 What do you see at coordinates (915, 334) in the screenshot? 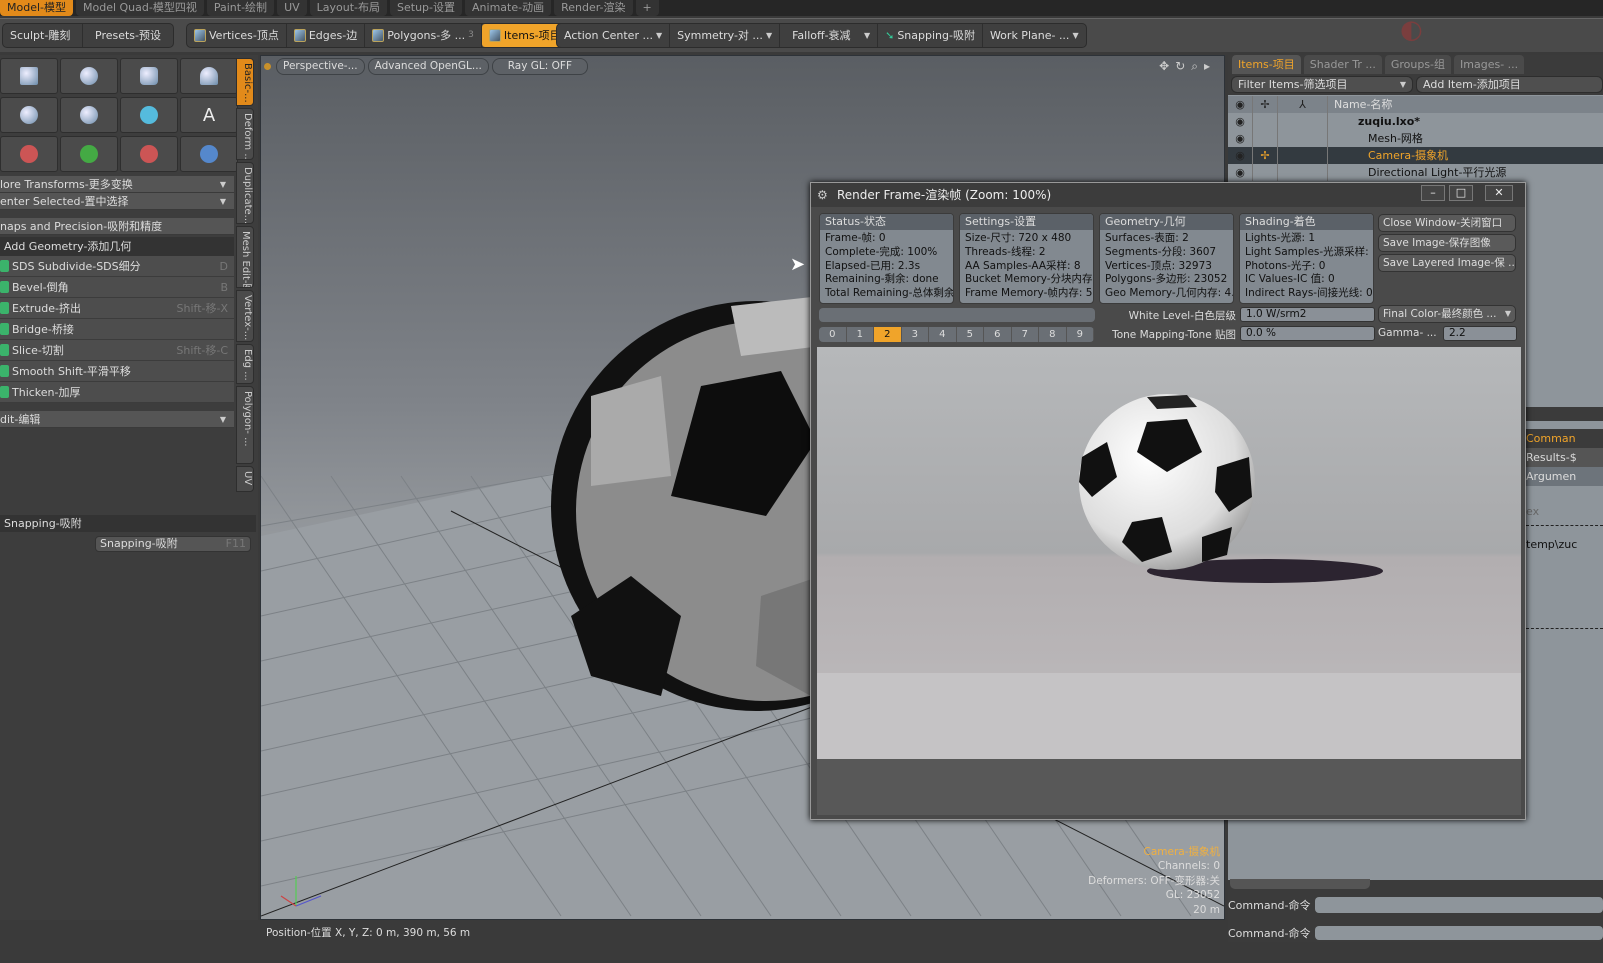
I see `frame-button: 3` at bounding box center [915, 334].